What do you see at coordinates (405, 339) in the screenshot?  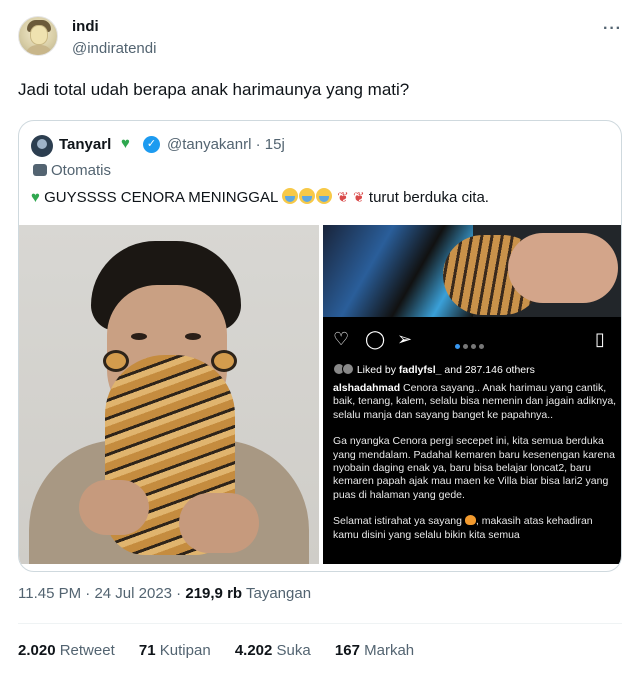 I see `share-icon: ➢` at bounding box center [405, 339].